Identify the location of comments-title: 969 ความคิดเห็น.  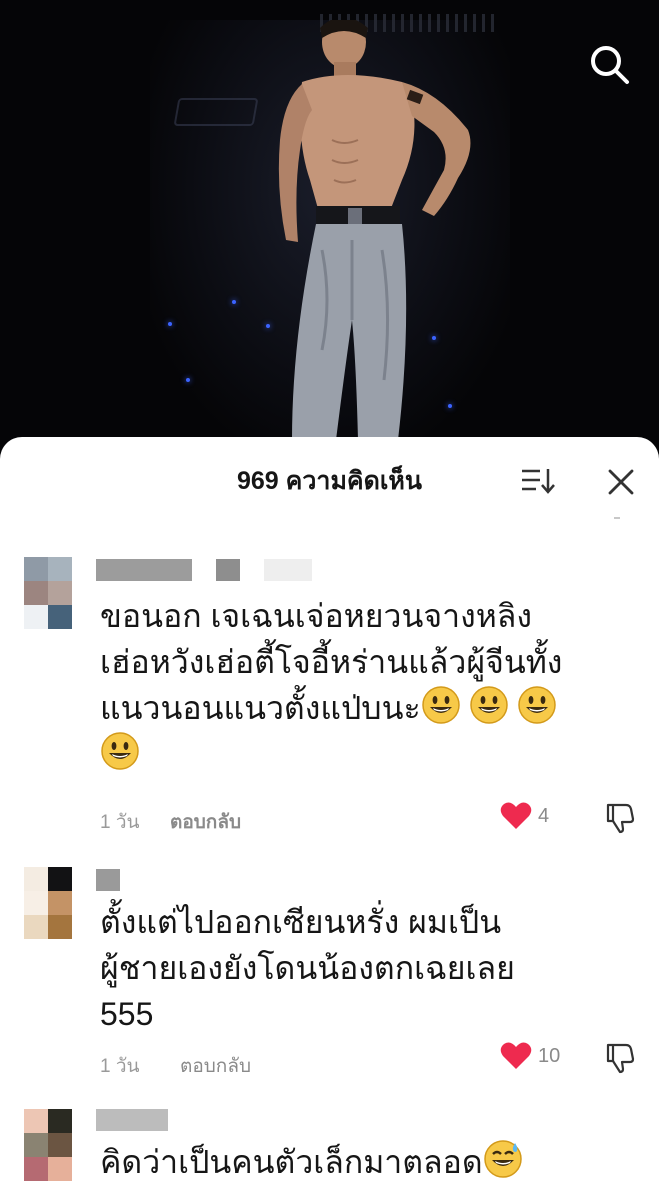
(329, 481).